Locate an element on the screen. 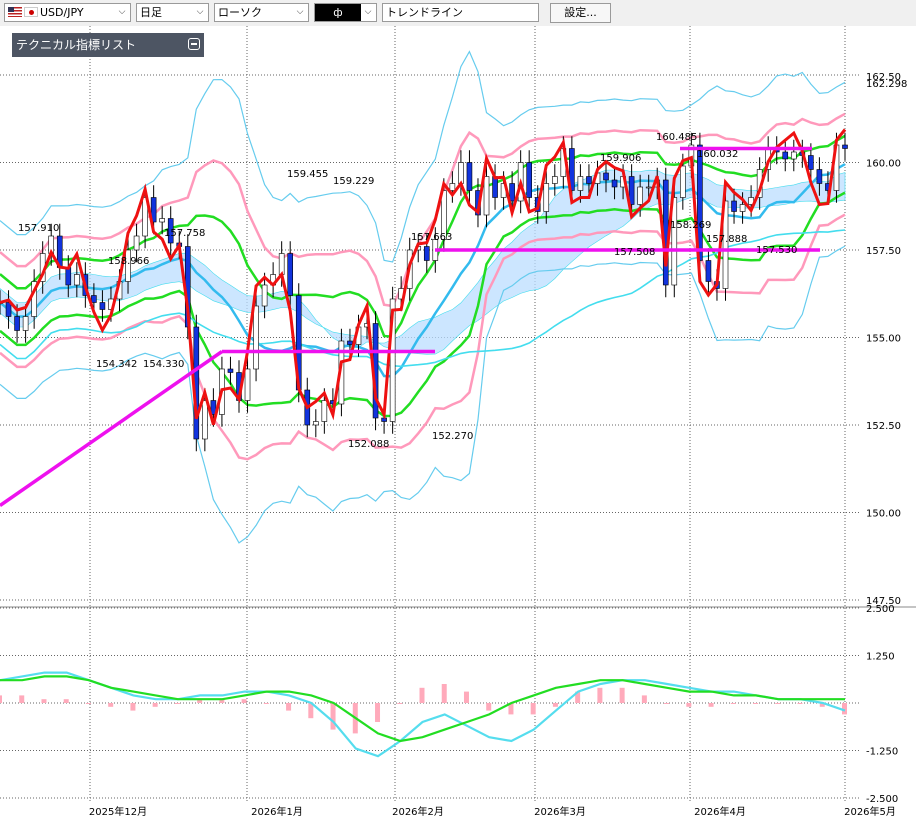 The width and height of the screenshot is (916, 821). price-annotation: 154.342 is located at coordinates (116, 364).